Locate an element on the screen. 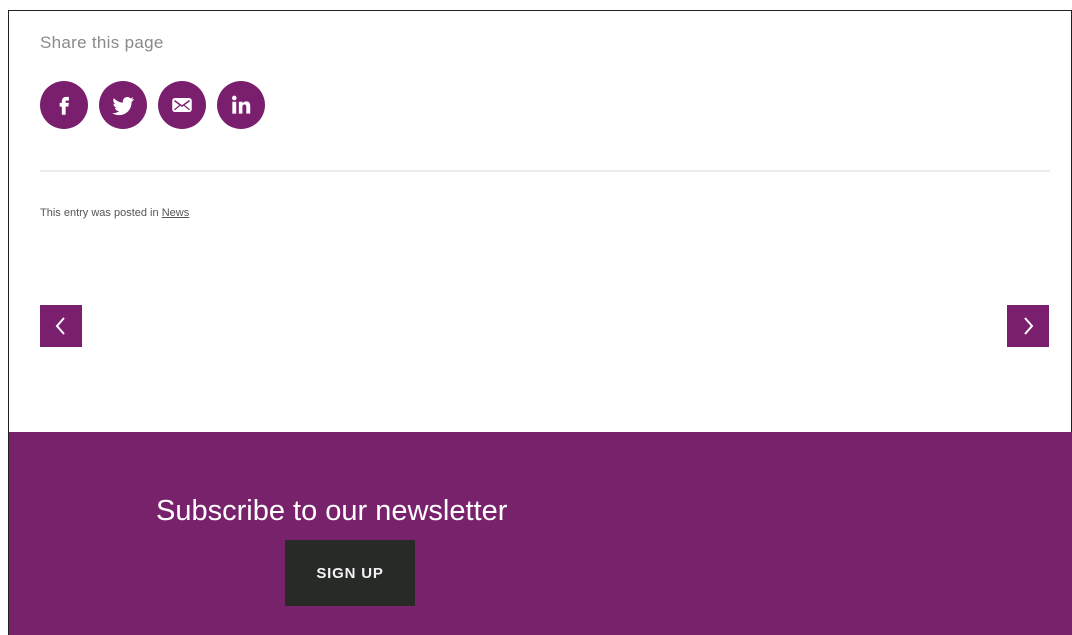  linkedin-icon is located at coordinates (241, 104).